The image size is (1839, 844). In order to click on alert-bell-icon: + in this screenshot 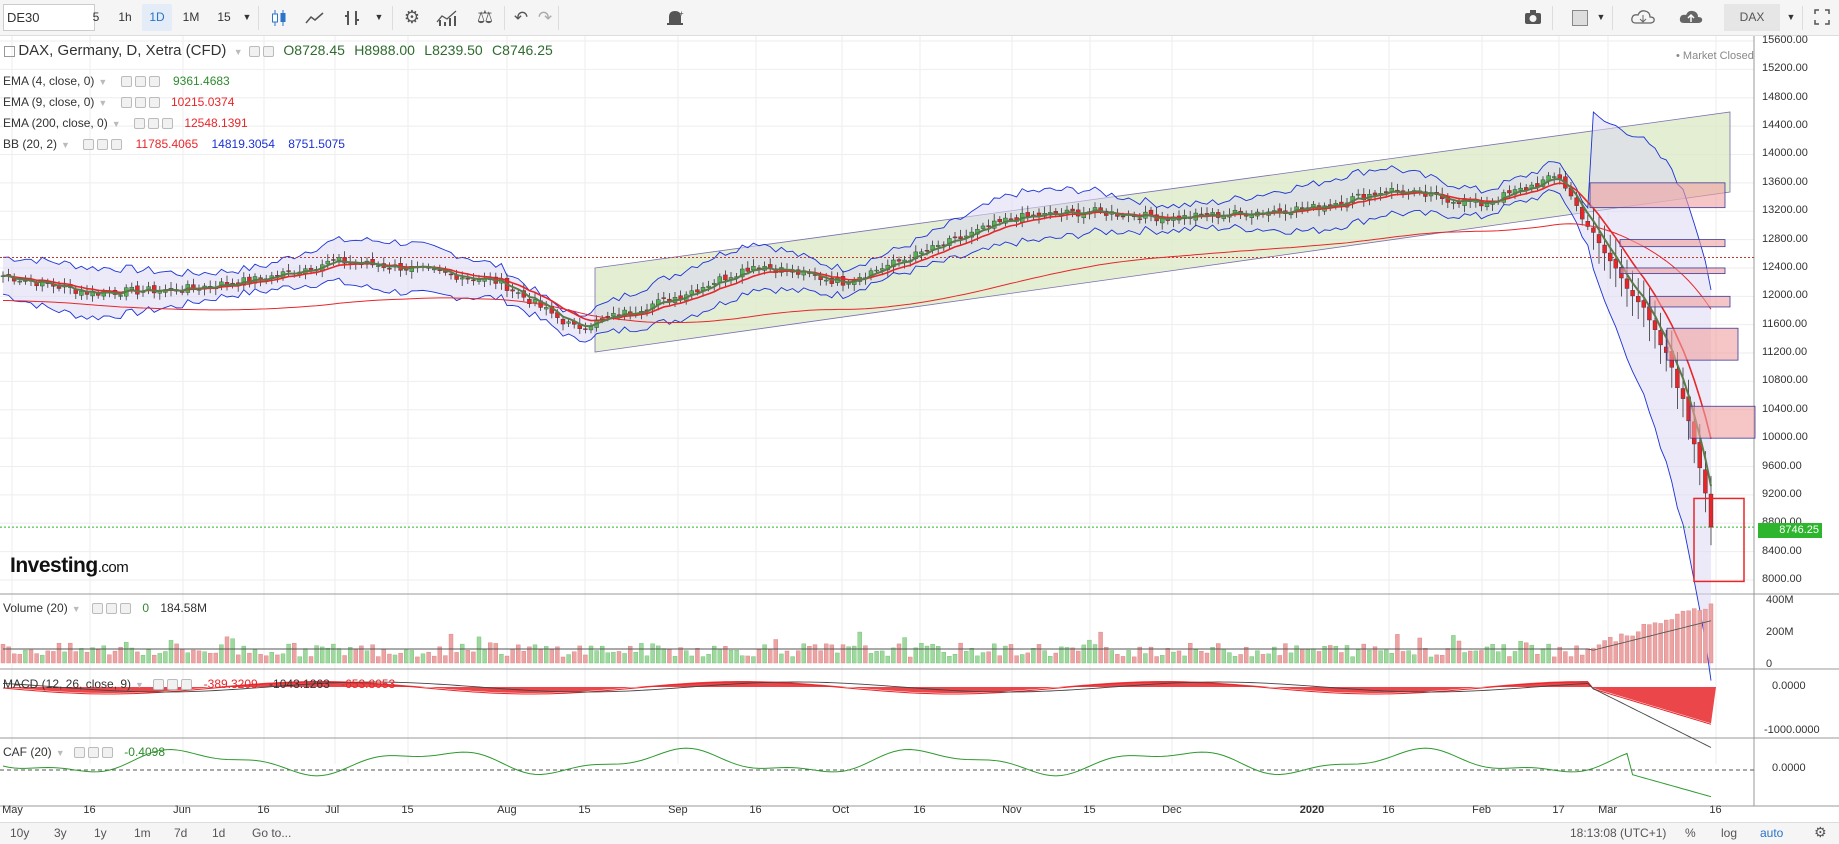, I will do `click(675, 17)`.